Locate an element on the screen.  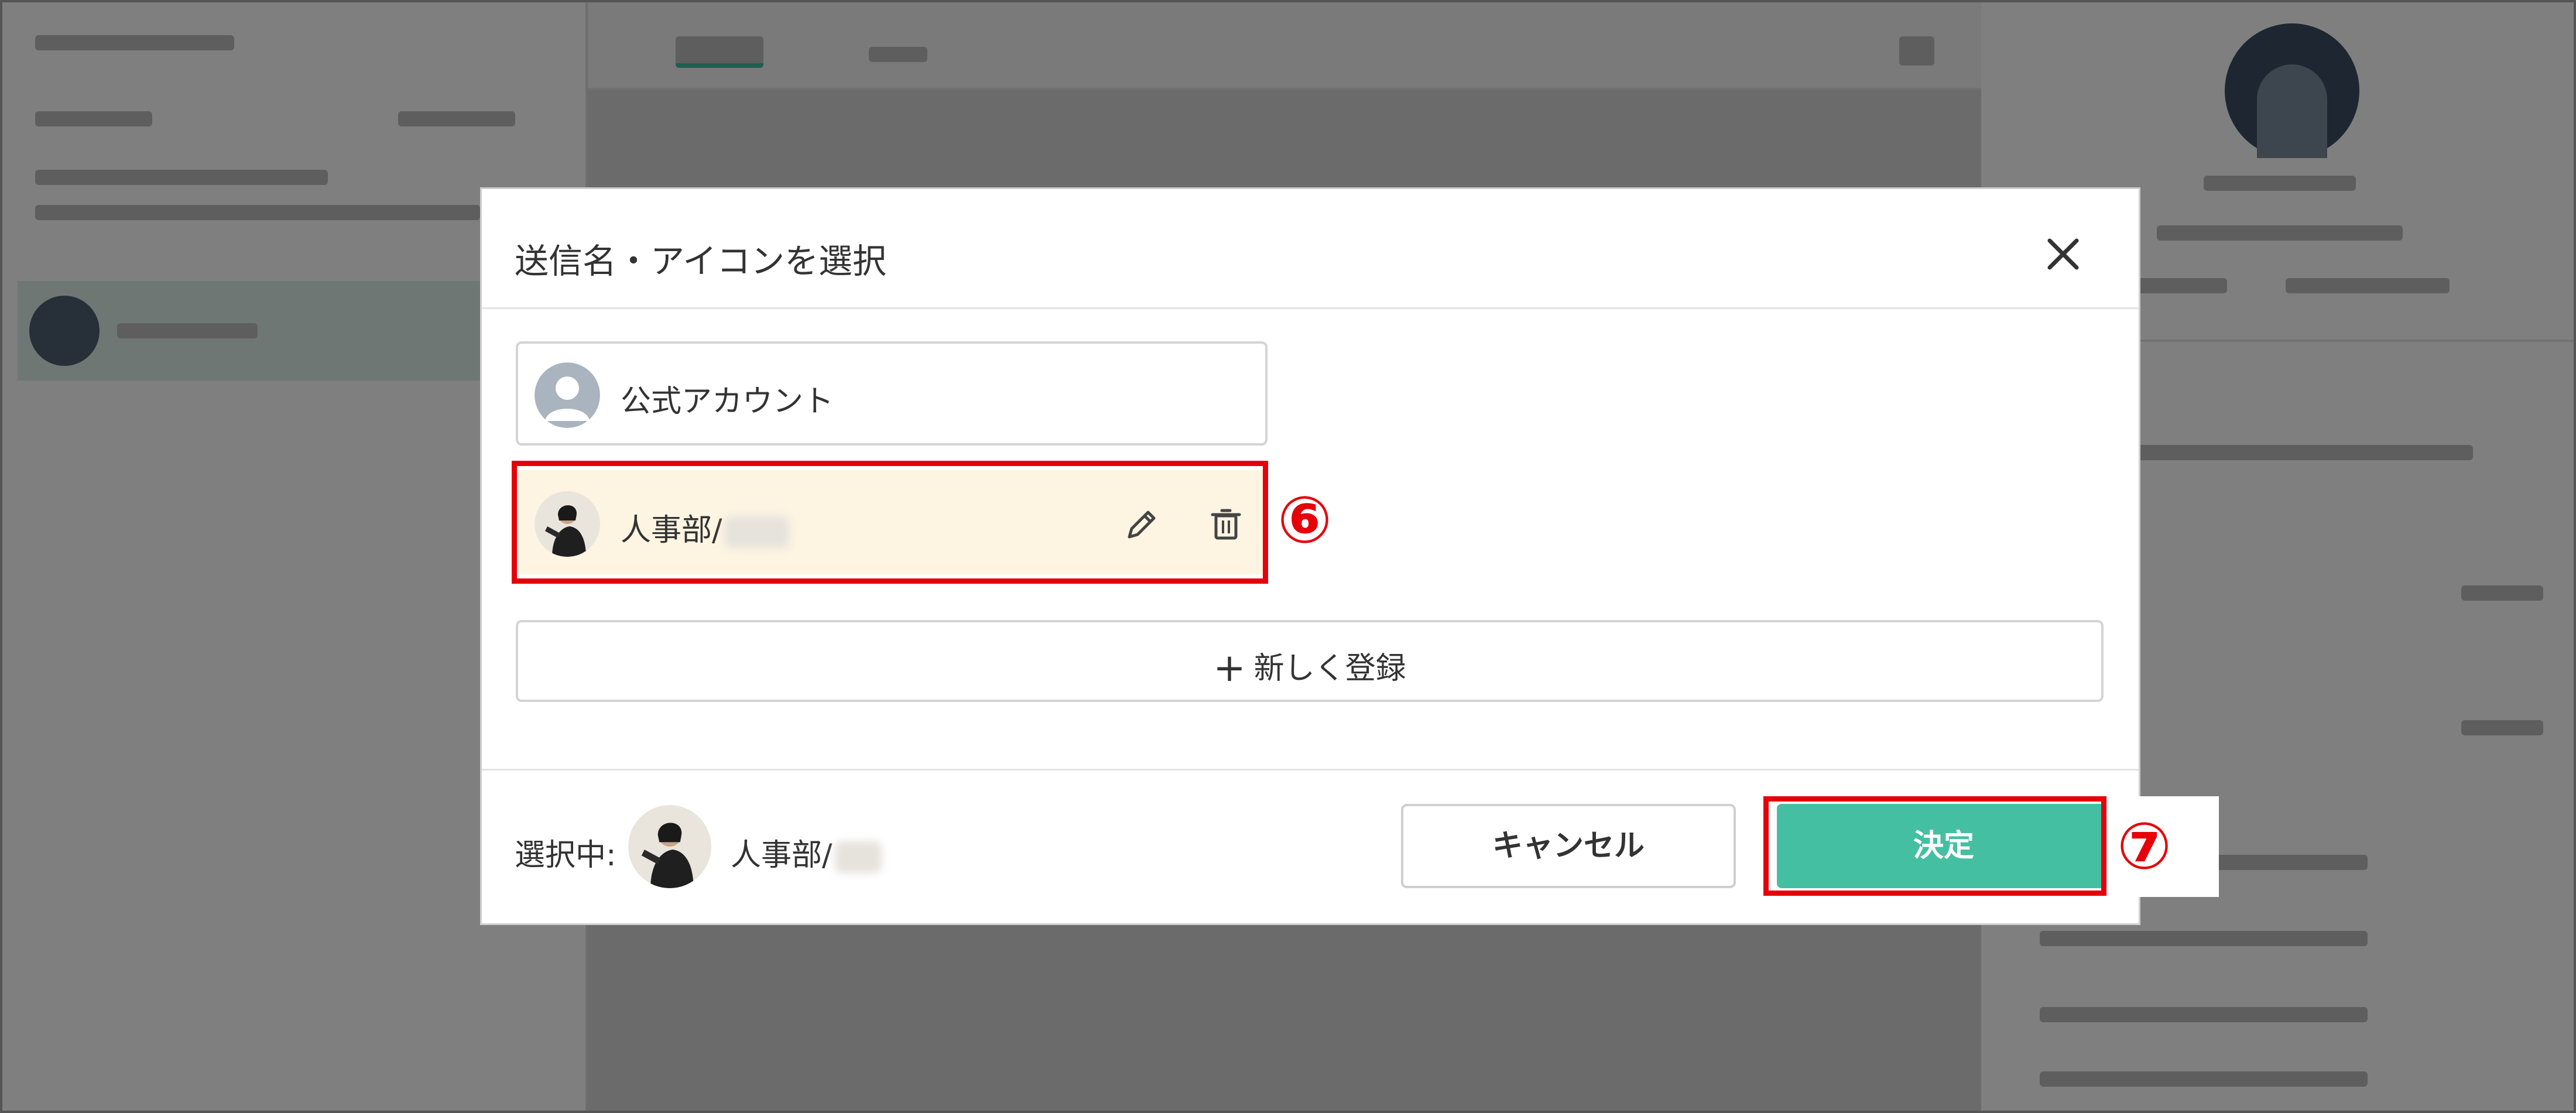
trash-icon is located at coordinates (1226, 524).